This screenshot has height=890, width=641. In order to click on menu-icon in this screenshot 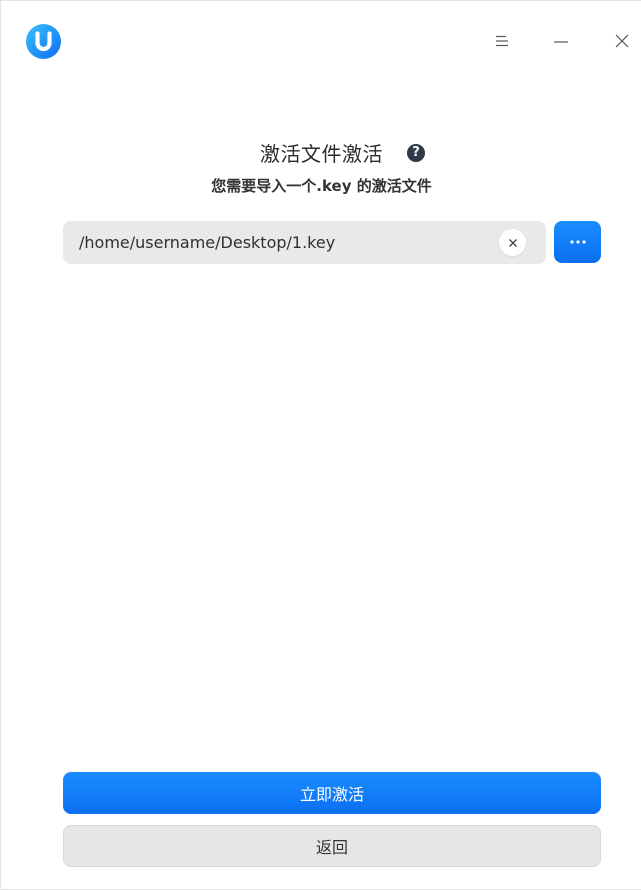, I will do `click(502, 41)`.